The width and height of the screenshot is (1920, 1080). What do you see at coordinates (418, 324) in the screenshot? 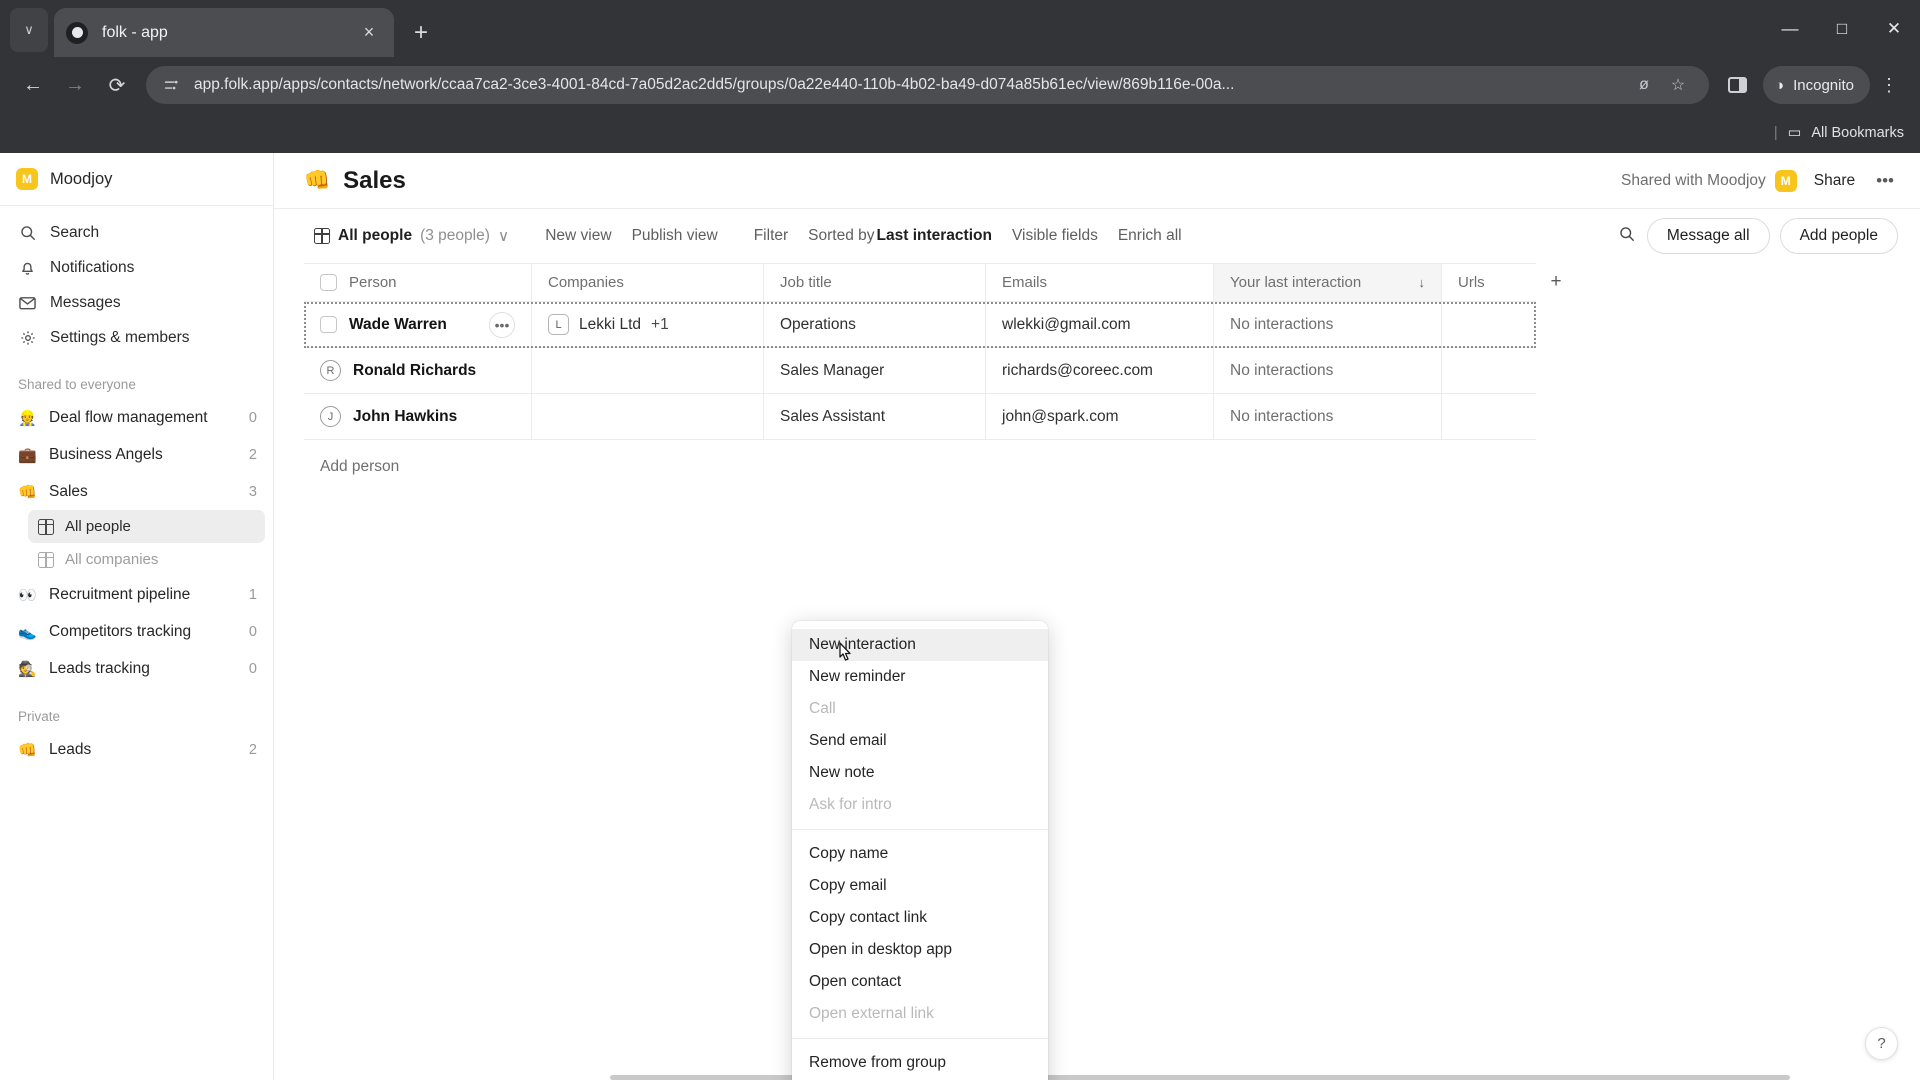
I see `cell-person: Wade Warren •••` at bounding box center [418, 324].